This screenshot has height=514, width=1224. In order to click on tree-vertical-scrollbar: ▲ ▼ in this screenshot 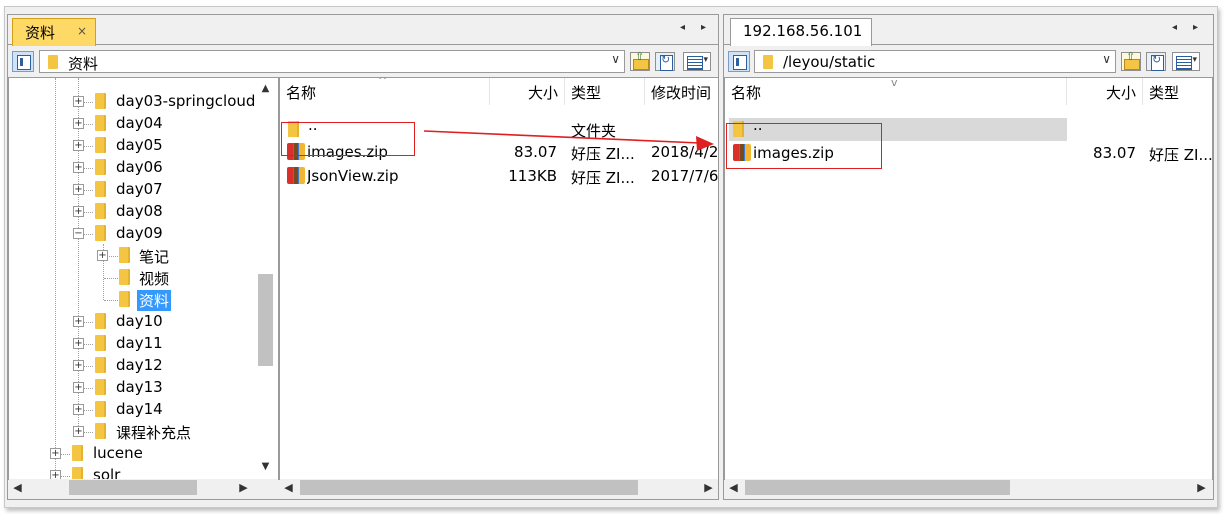, I will do `click(265, 278)`.